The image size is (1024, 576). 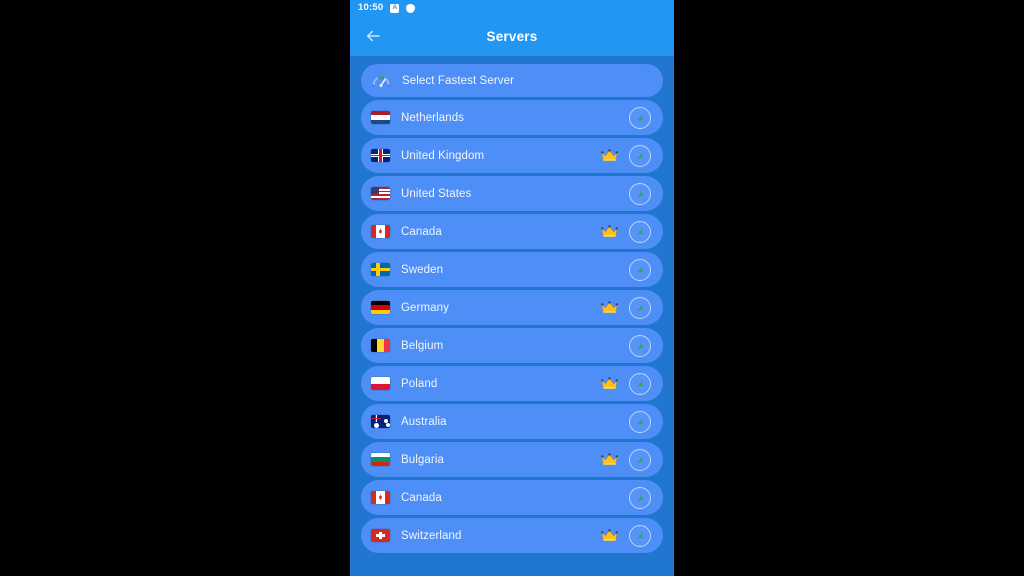 I want to click on status-bar: 10:50 A, so click(x=512, y=8).